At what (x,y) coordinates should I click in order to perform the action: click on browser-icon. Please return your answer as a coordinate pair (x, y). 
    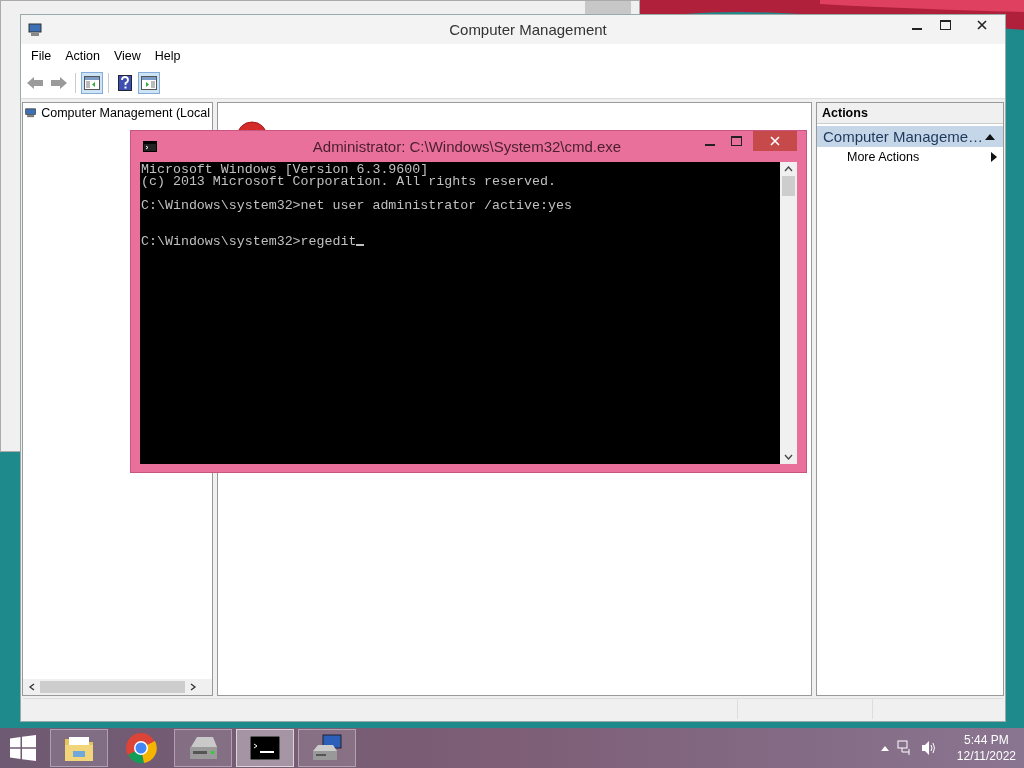
    Looking at the image, I should click on (141, 748).